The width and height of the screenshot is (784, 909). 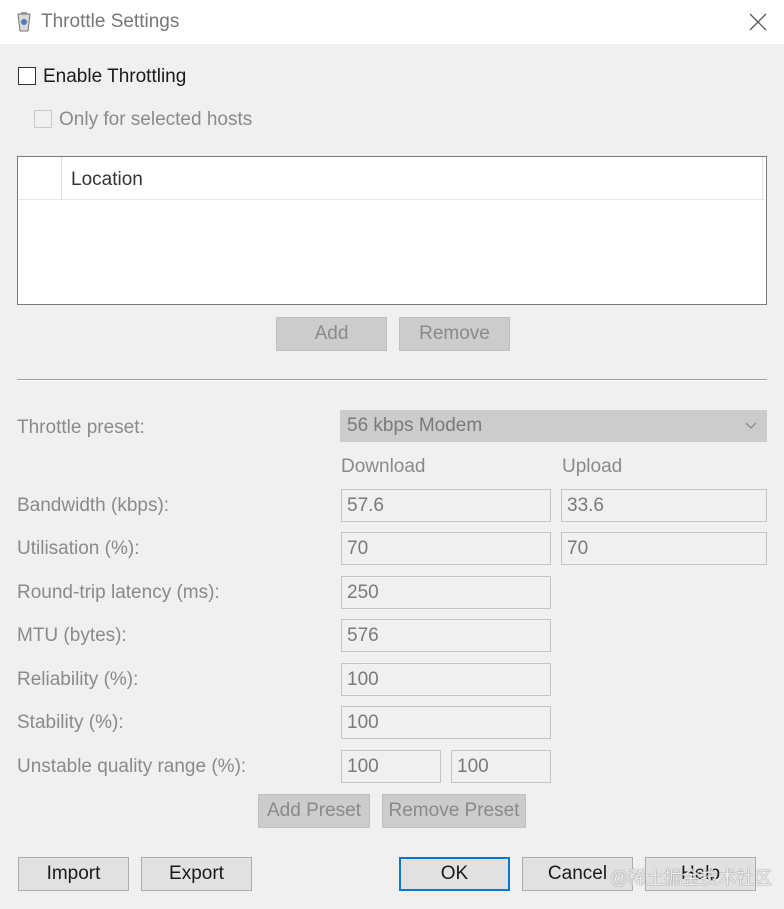 I want to click on app-icon, so click(x=24, y=22).